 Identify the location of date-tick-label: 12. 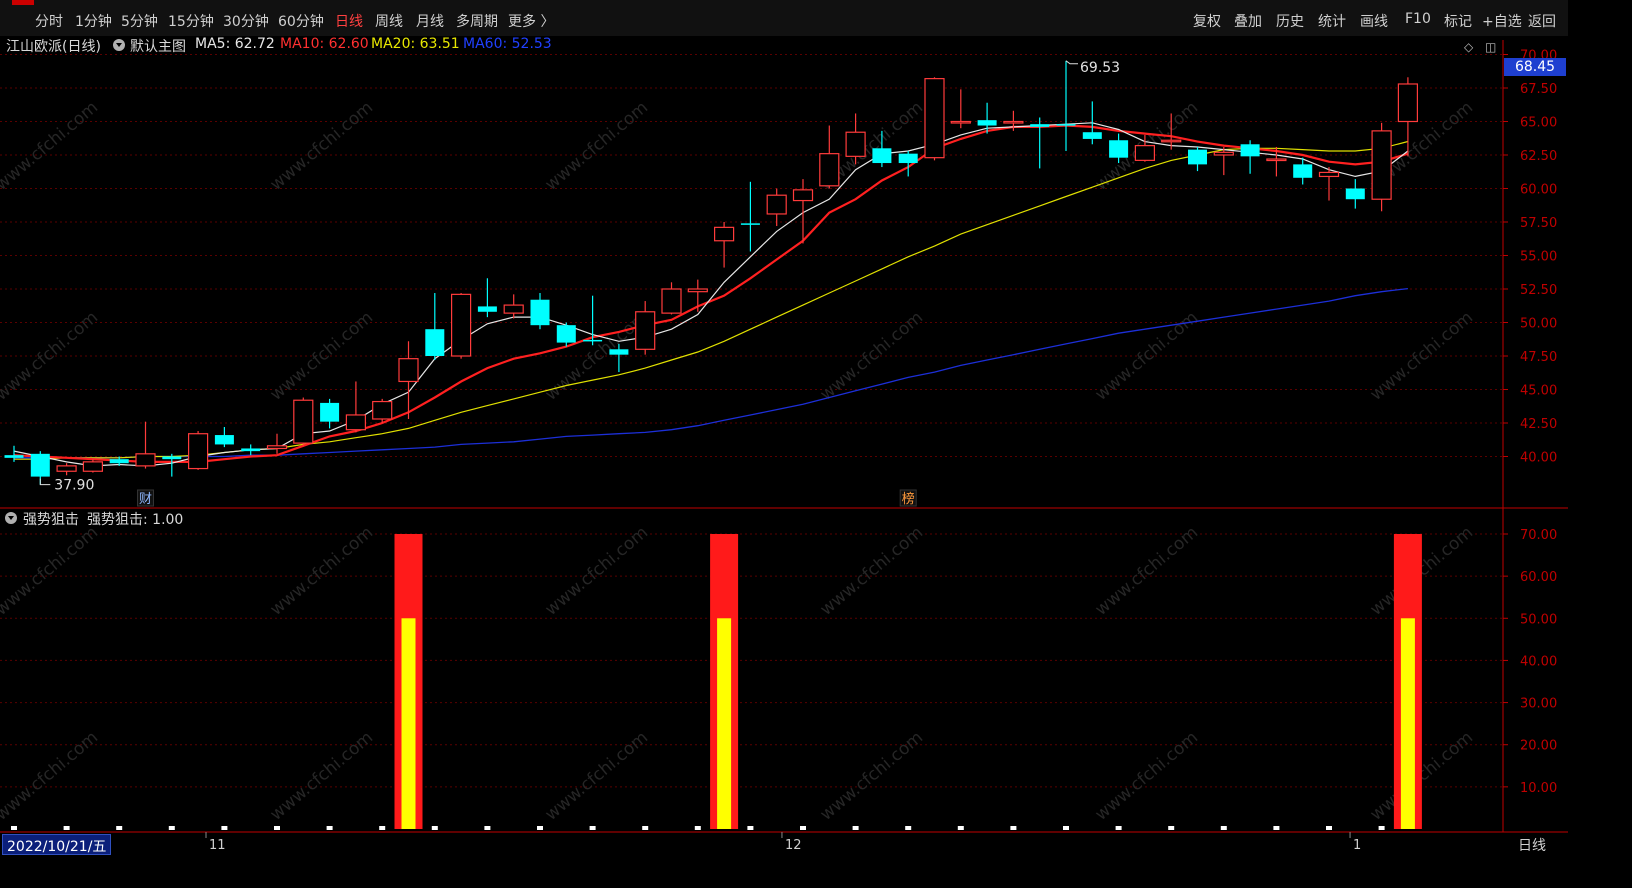
(793, 845).